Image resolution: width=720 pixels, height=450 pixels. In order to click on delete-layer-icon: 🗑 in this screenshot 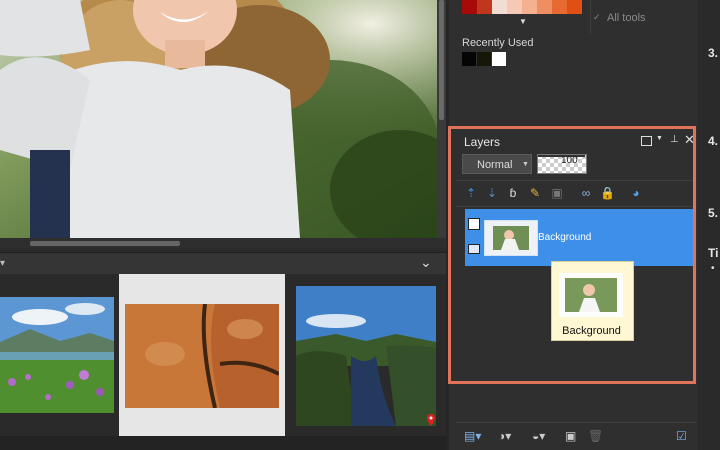, I will do `click(595, 436)`.